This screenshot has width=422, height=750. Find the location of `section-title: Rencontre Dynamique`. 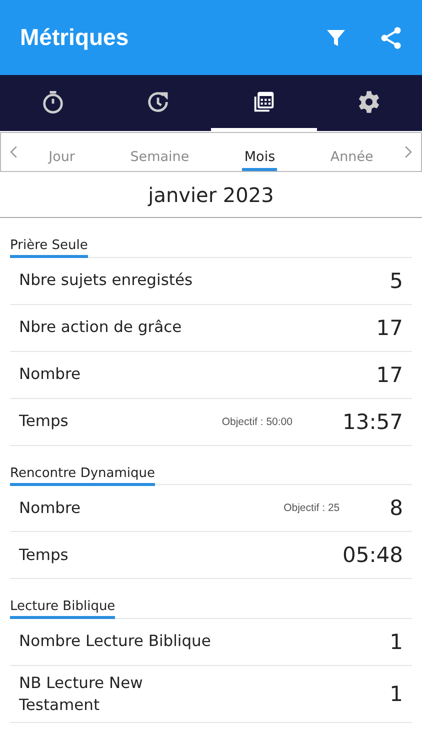

section-title: Rencontre Dynamique is located at coordinates (82, 476).